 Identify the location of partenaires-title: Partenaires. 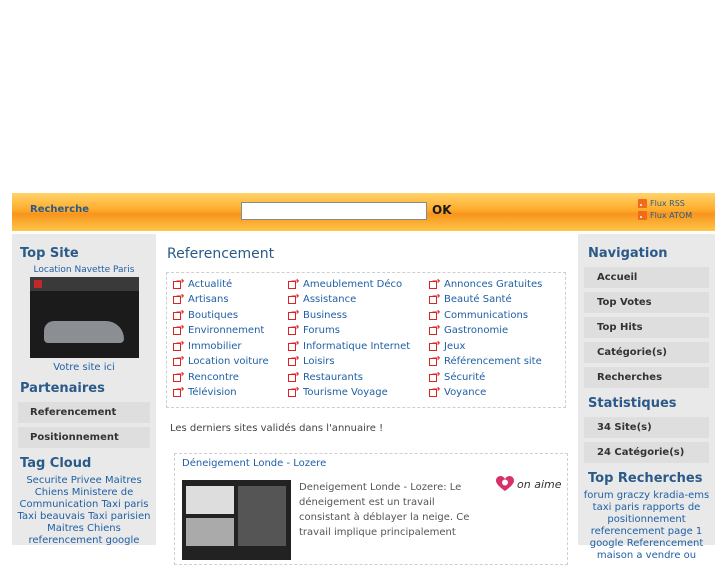
(62, 388).